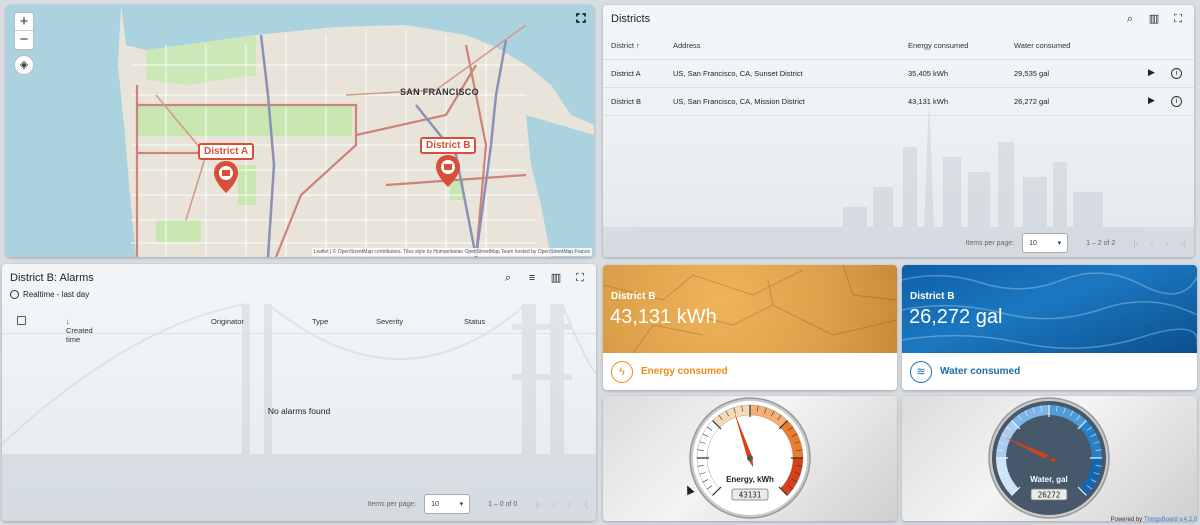 The image size is (1200, 525). What do you see at coordinates (544, 278) in the screenshot?
I see `widget-toolbar: ⌕ ≡ ▥ ⛶` at bounding box center [544, 278].